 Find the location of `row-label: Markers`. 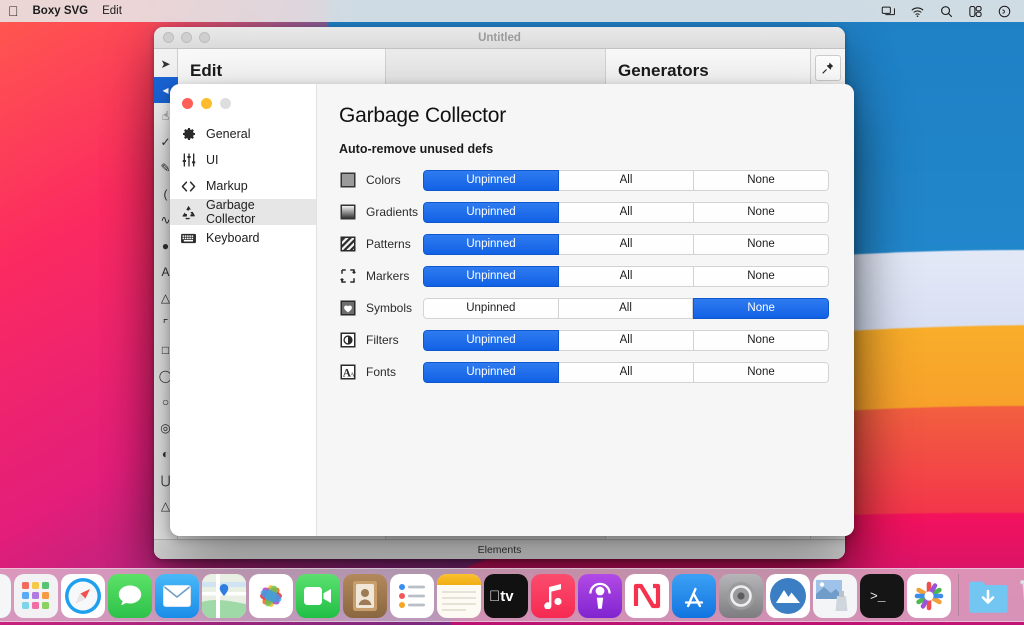

row-label: Markers is located at coordinates (388, 276).